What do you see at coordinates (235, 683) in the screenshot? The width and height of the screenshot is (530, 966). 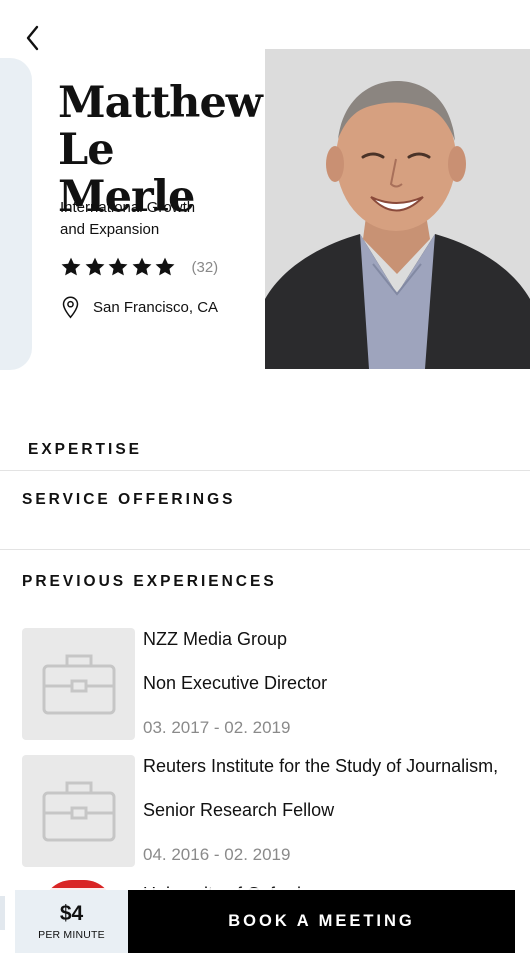 I see `experience-role: Non Executive Director` at bounding box center [235, 683].